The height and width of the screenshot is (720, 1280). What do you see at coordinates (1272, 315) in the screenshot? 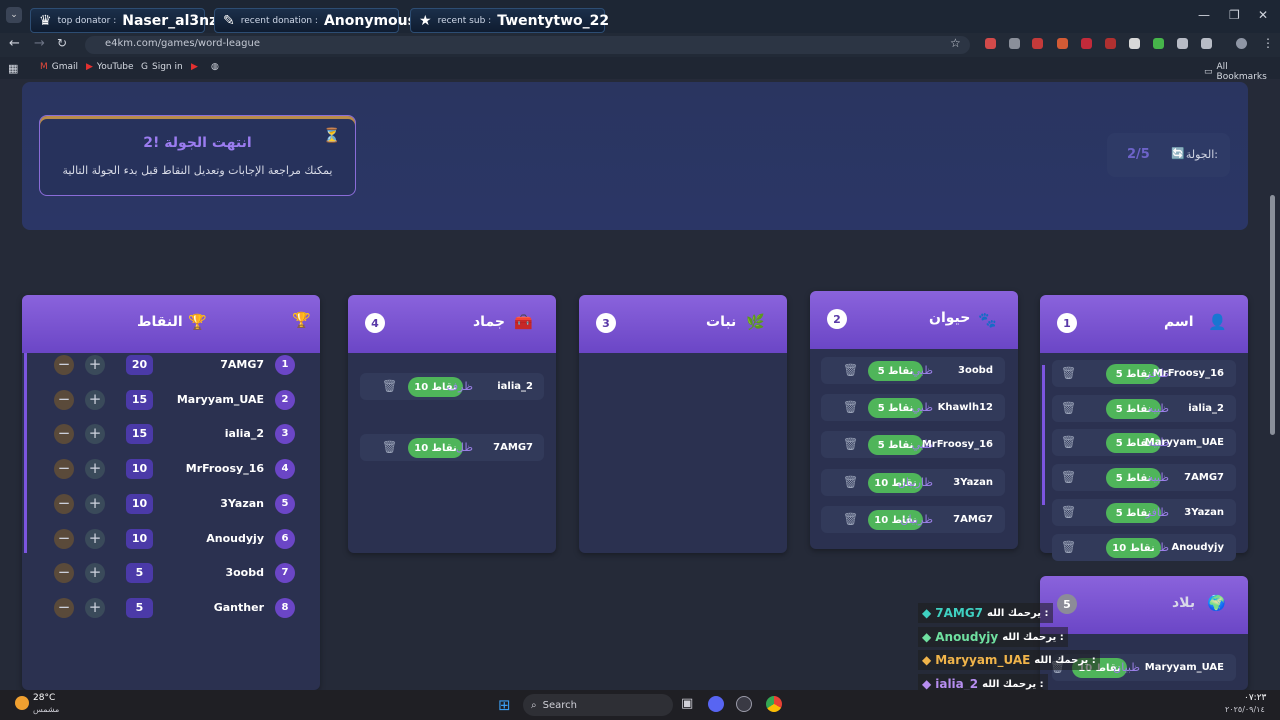
I see `page-scrollbar` at bounding box center [1272, 315].